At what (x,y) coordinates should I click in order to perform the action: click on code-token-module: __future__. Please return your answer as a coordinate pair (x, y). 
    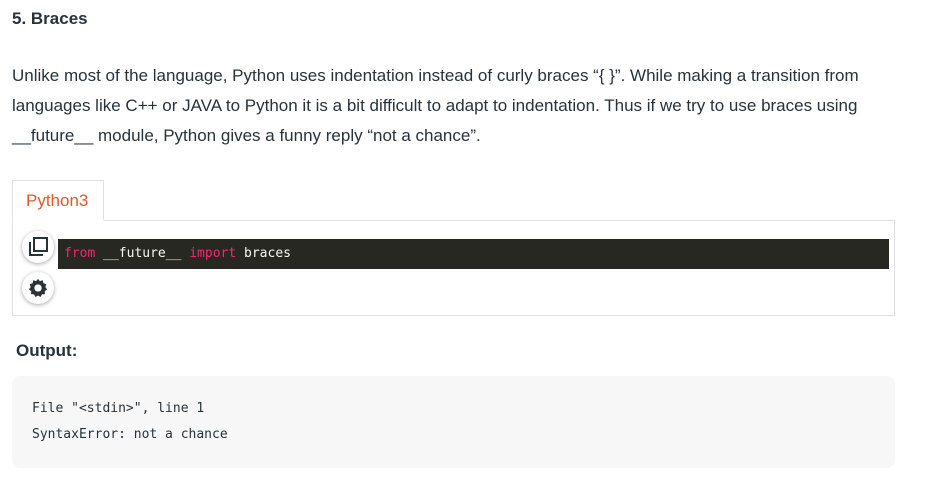
    Looking at the image, I should click on (142, 253).